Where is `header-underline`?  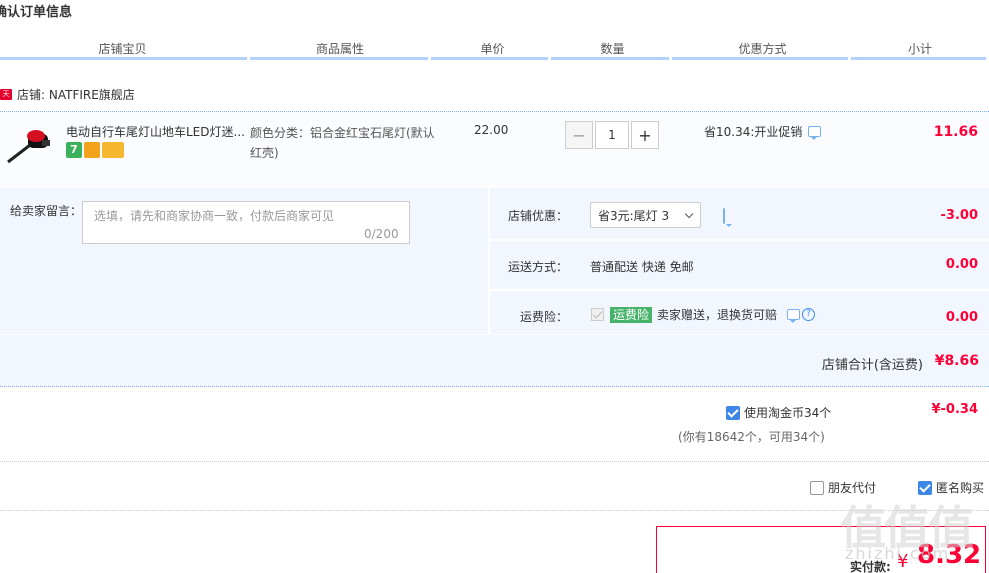 header-underline is located at coordinates (494, 58).